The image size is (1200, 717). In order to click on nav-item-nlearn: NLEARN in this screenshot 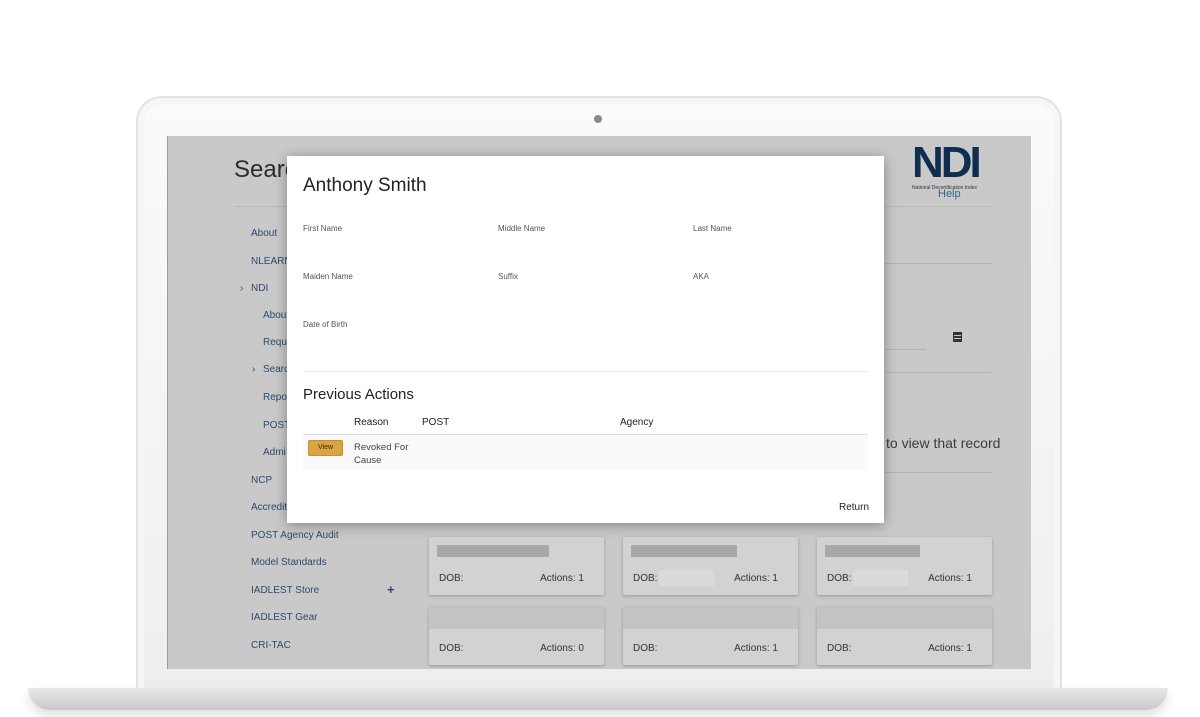, I will do `click(271, 261)`.